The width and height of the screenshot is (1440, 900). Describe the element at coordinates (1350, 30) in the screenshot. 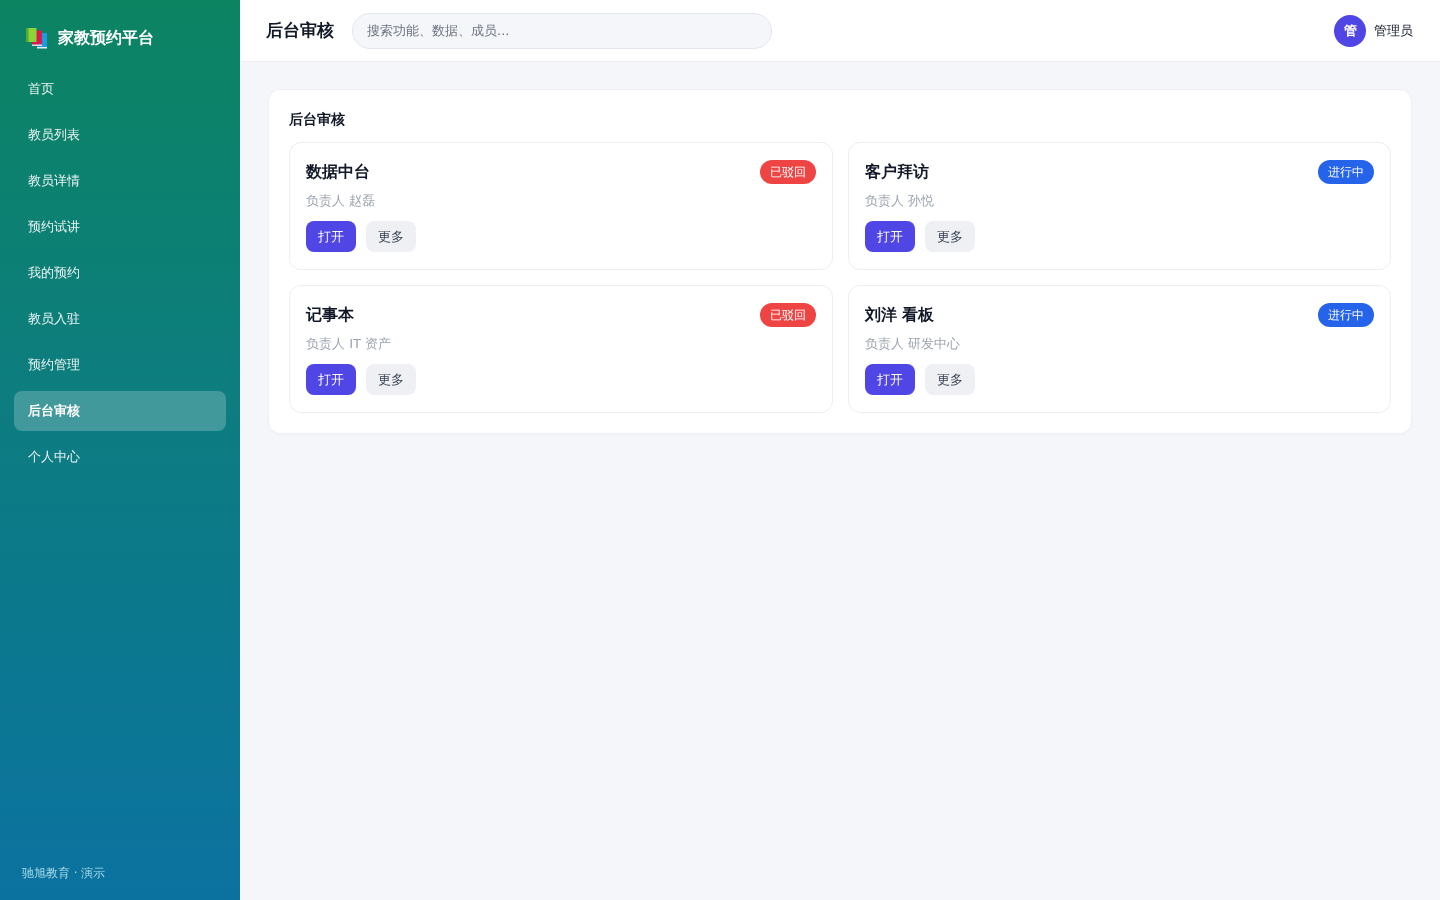

I see `user-avatar: 管` at that location.